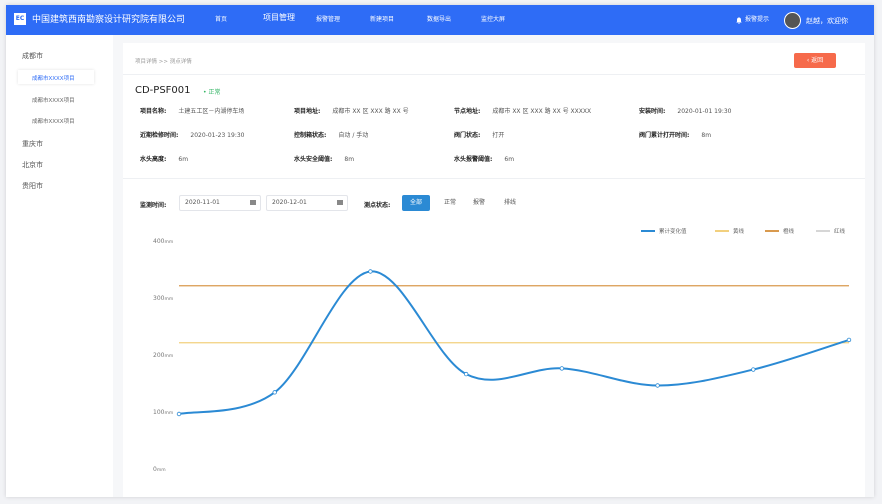  Describe the element at coordinates (221, 20) in the screenshot. I see `nav-item: 首页` at that location.